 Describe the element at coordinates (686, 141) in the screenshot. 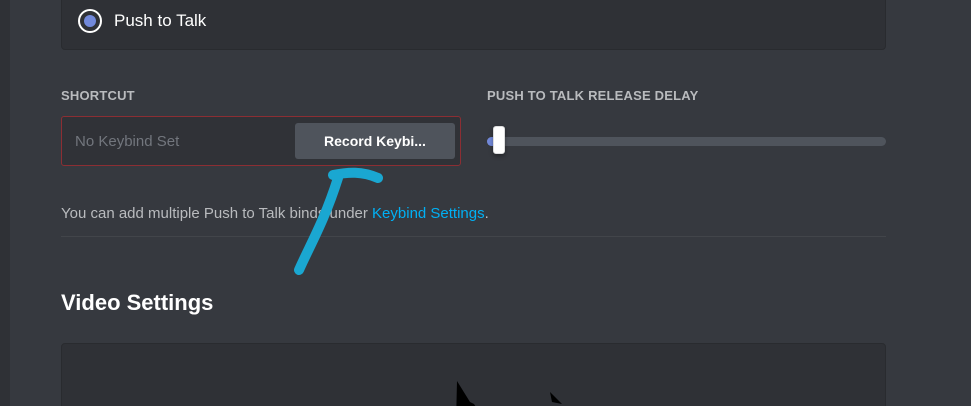

I see `release-delay-slider-track` at that location.